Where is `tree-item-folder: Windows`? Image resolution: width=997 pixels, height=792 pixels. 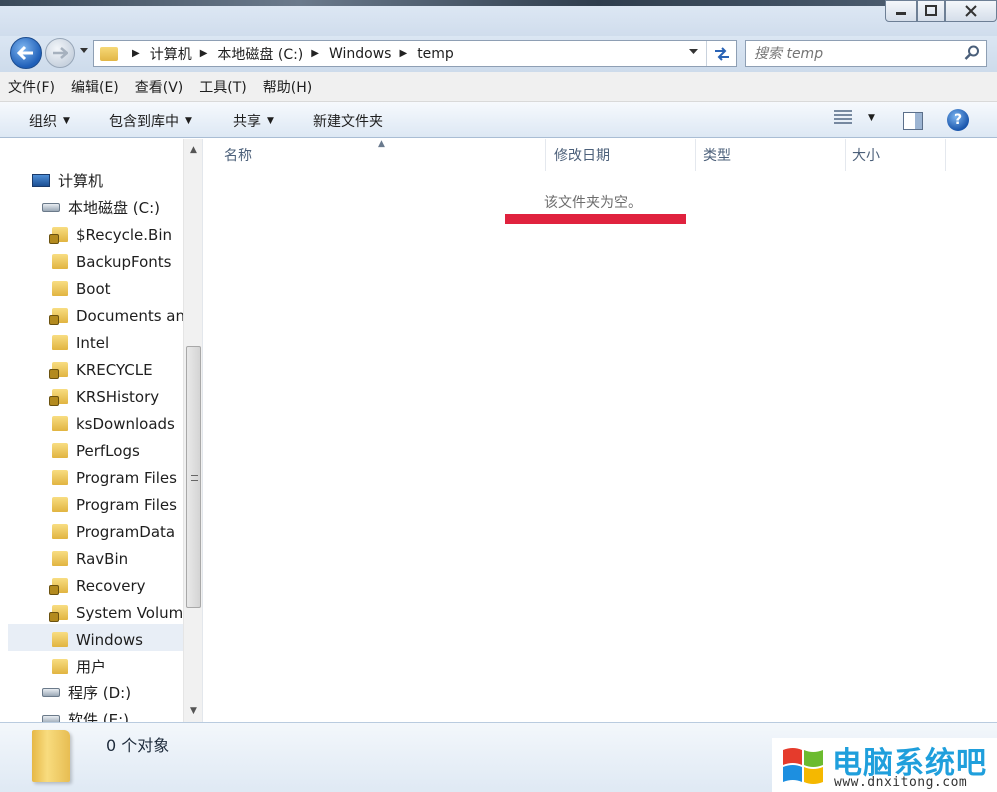
tree-item-folder: Windows is located at coordinates (97, 639).